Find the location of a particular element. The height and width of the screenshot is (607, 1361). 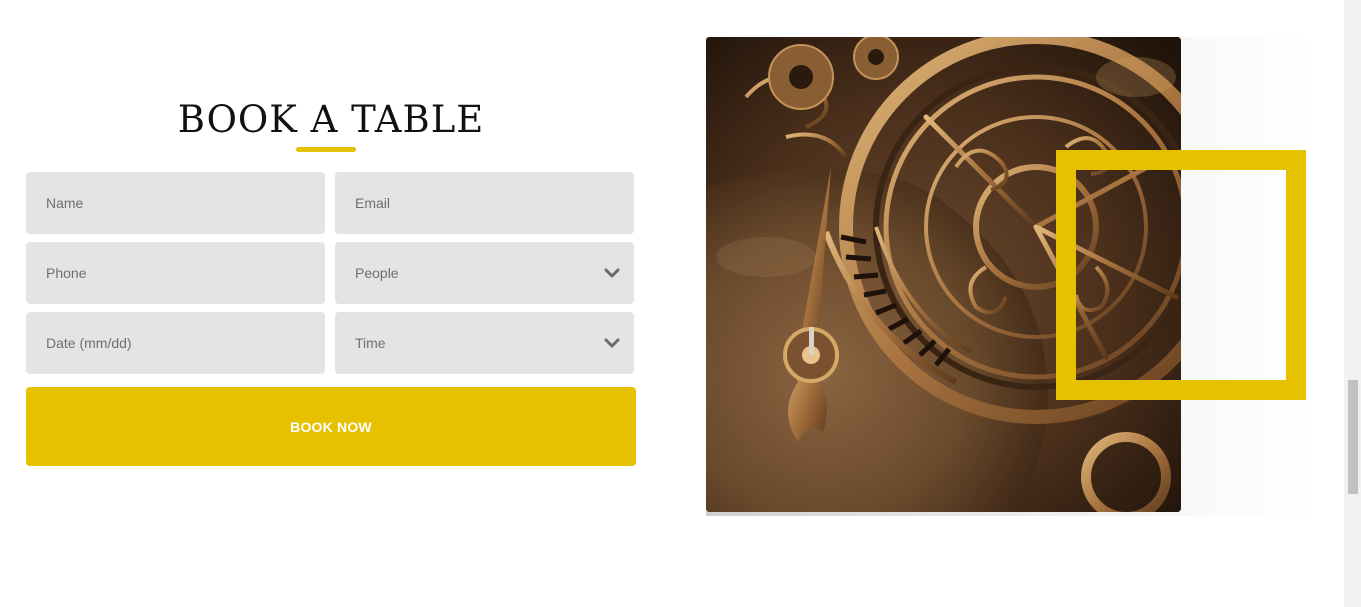

email-input is located at coordinates (484, 203).